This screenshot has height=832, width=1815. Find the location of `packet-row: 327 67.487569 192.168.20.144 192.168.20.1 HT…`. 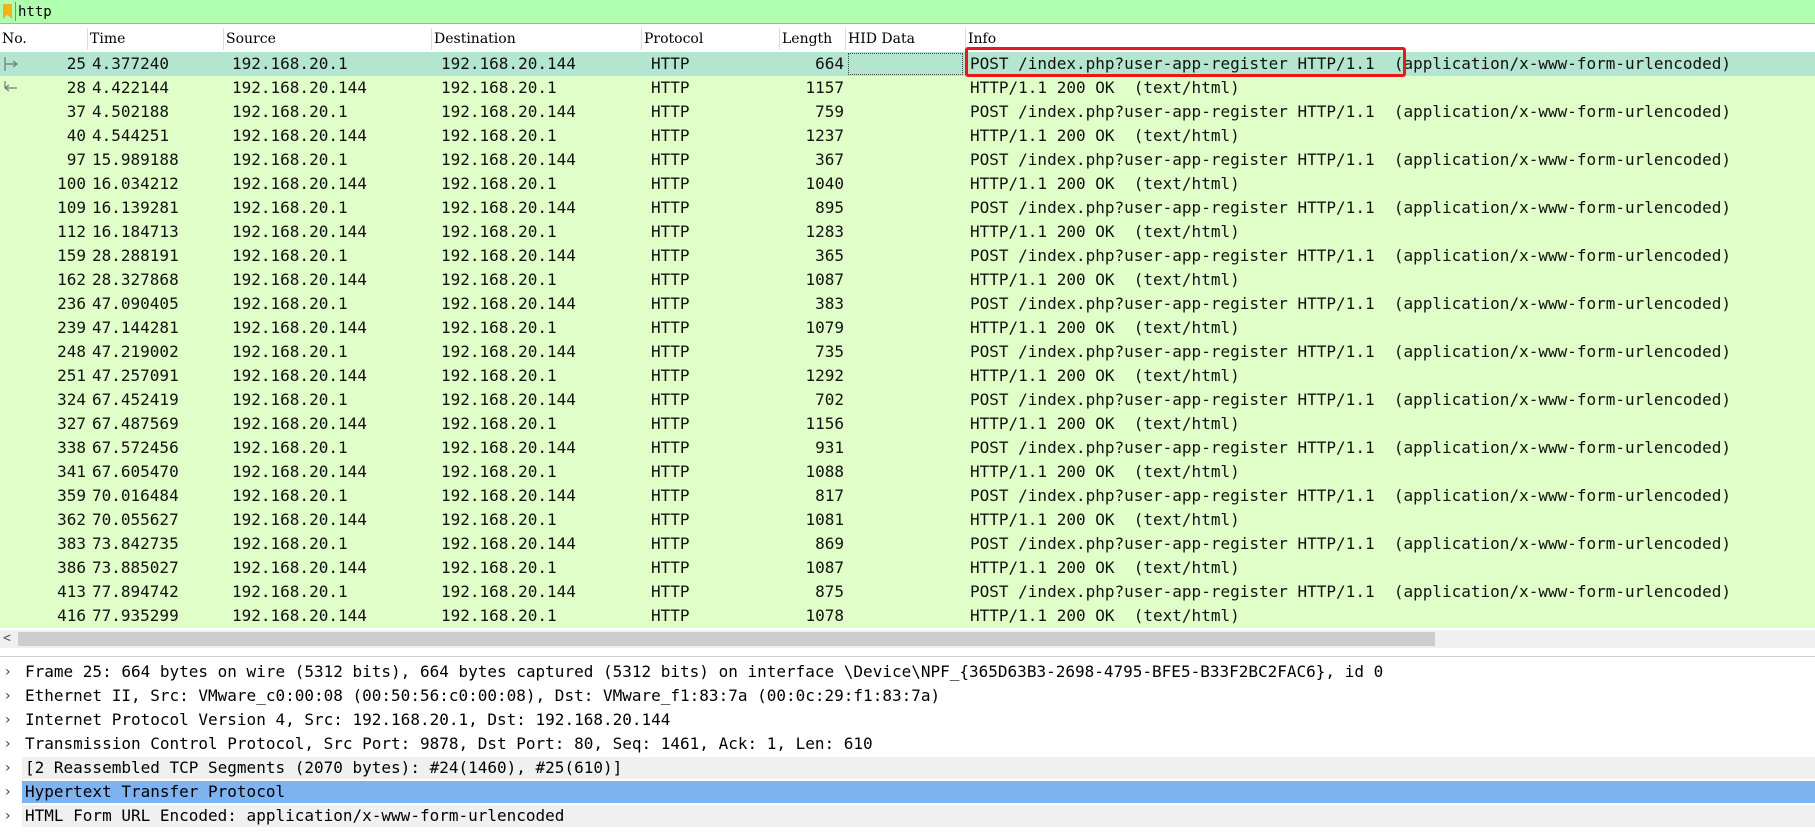

packet-row: 327 67.487569 192.168.20.144 192.168.20.1 HT… is located at coordinates (907, 424).